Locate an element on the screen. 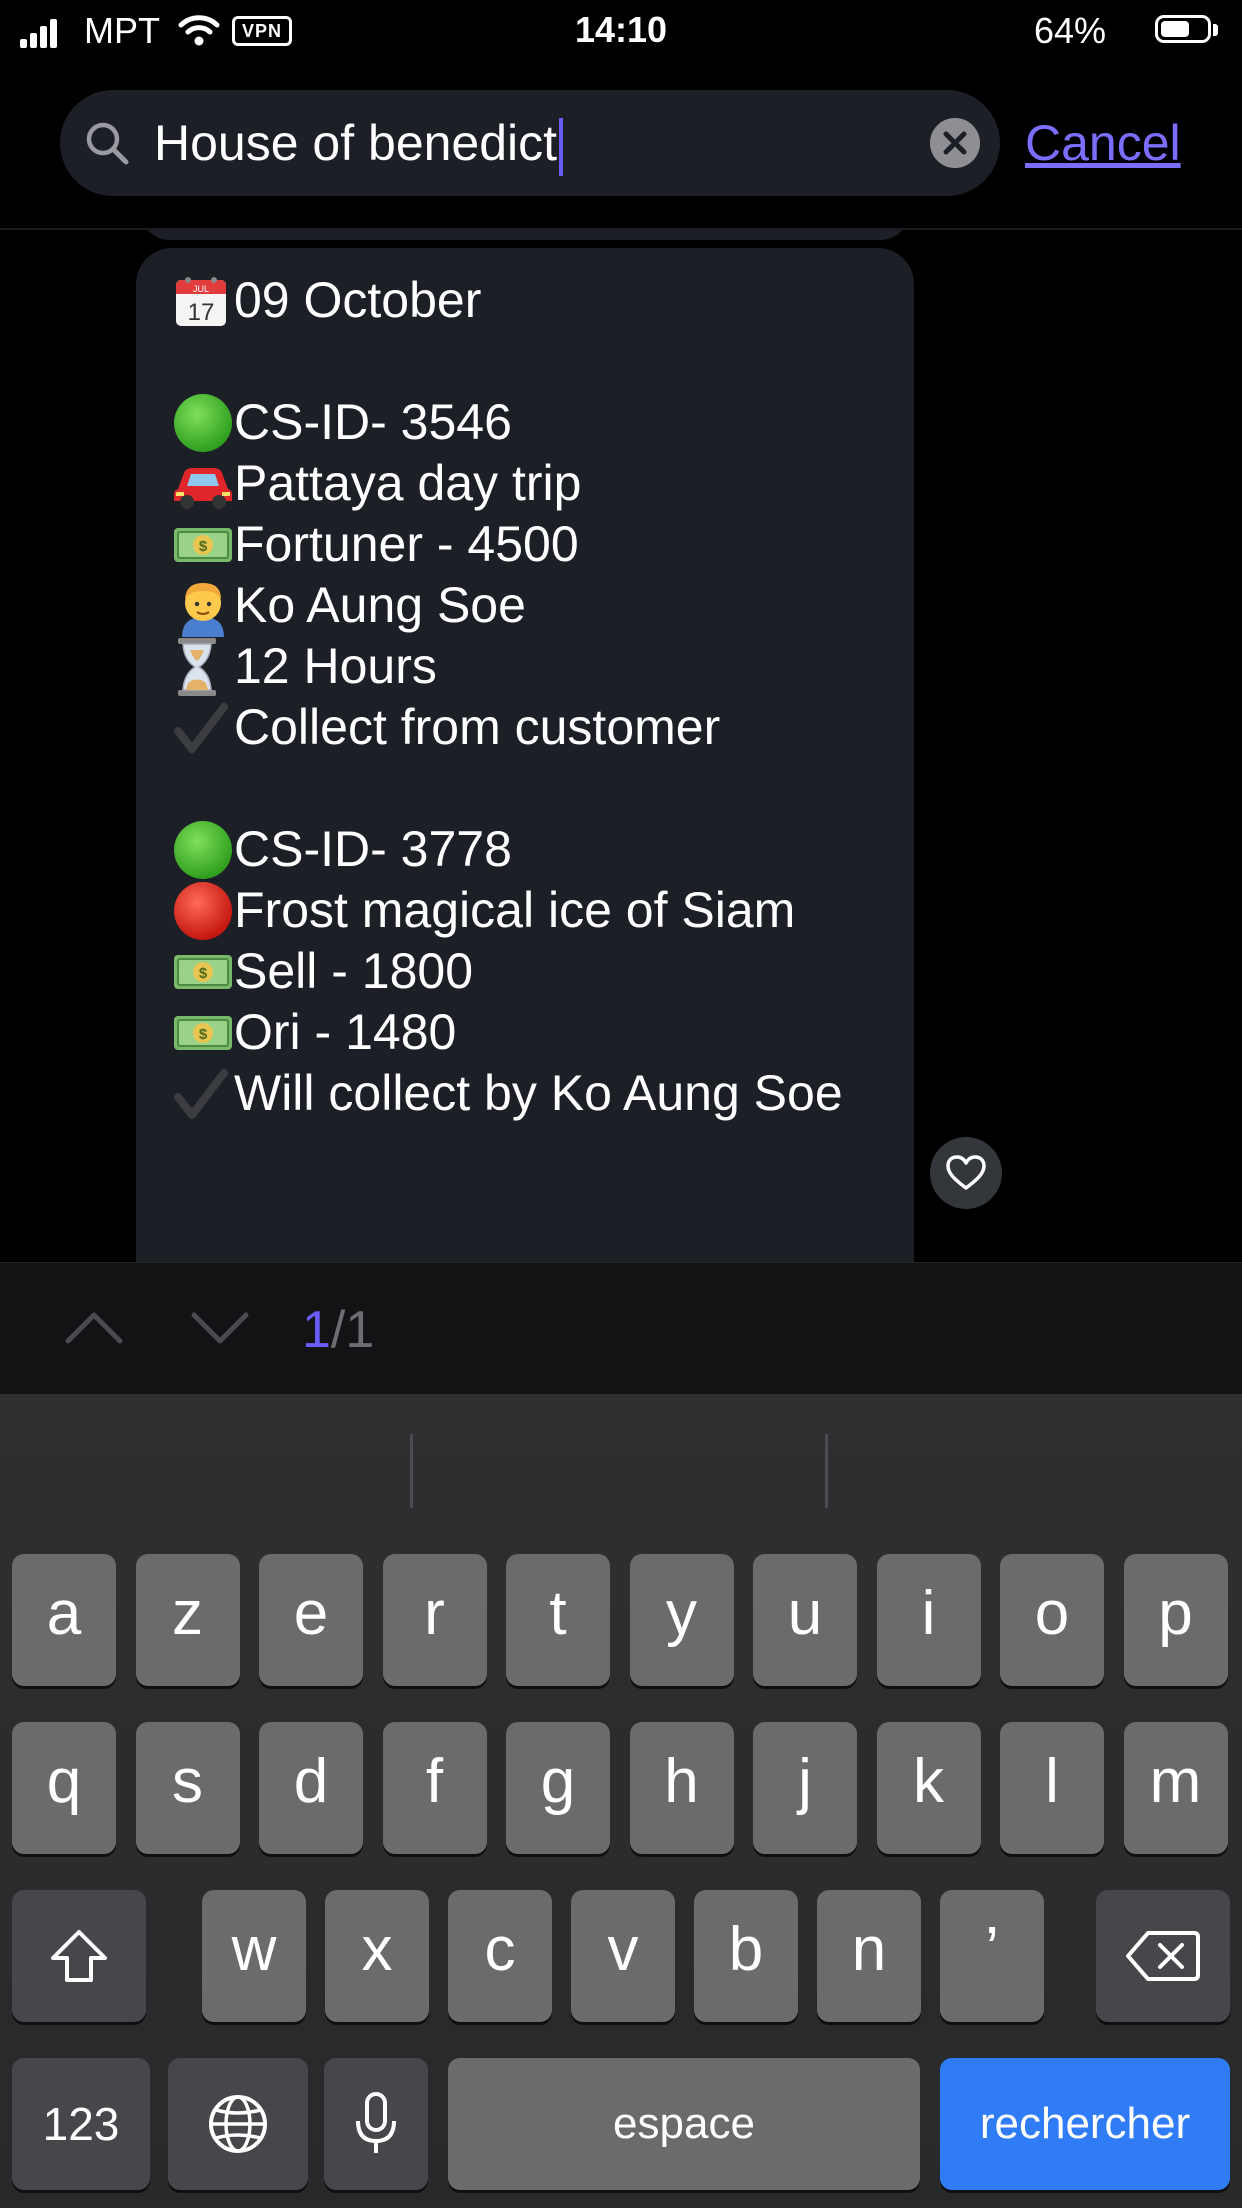 The width and height of the screenshot is (1242, 2208). key-label: 123 is located at coordinates (81, 2124).